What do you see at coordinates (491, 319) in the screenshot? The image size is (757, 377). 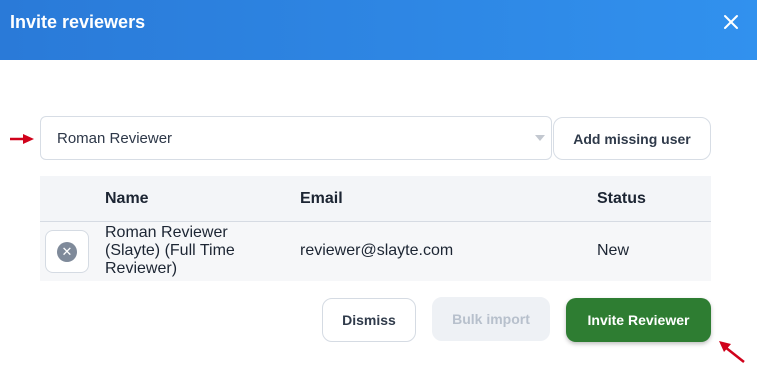 I see `bulk-import-button: Bulk import` at bounding box center [491, 319].